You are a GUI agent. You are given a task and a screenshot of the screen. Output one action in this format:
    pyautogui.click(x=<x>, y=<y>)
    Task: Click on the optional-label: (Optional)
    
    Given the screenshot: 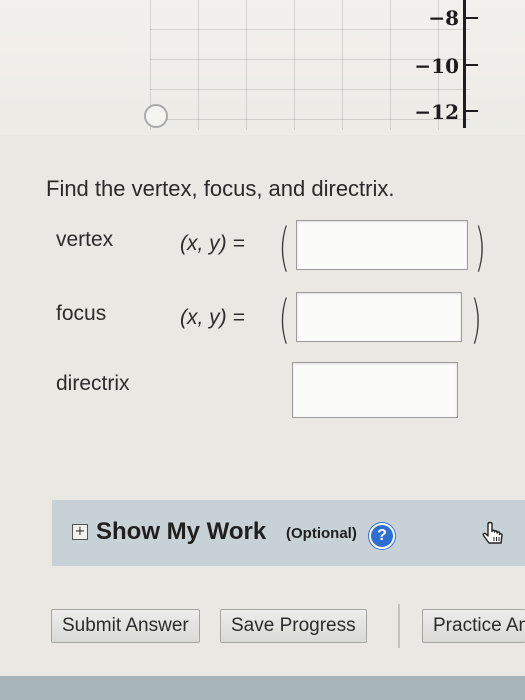 What is the action you would take?
    pyautogui.click(x=321, y=533)
    